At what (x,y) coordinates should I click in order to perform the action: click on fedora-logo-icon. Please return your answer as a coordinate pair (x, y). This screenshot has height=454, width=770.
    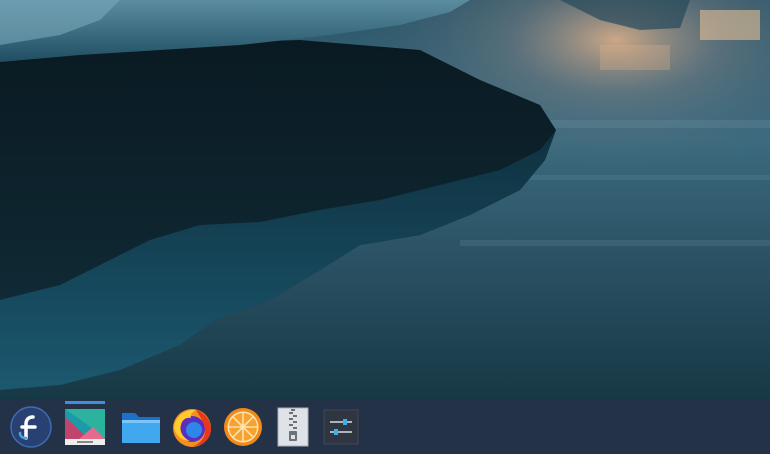
    Looking at the image, I should click on (31, 426).